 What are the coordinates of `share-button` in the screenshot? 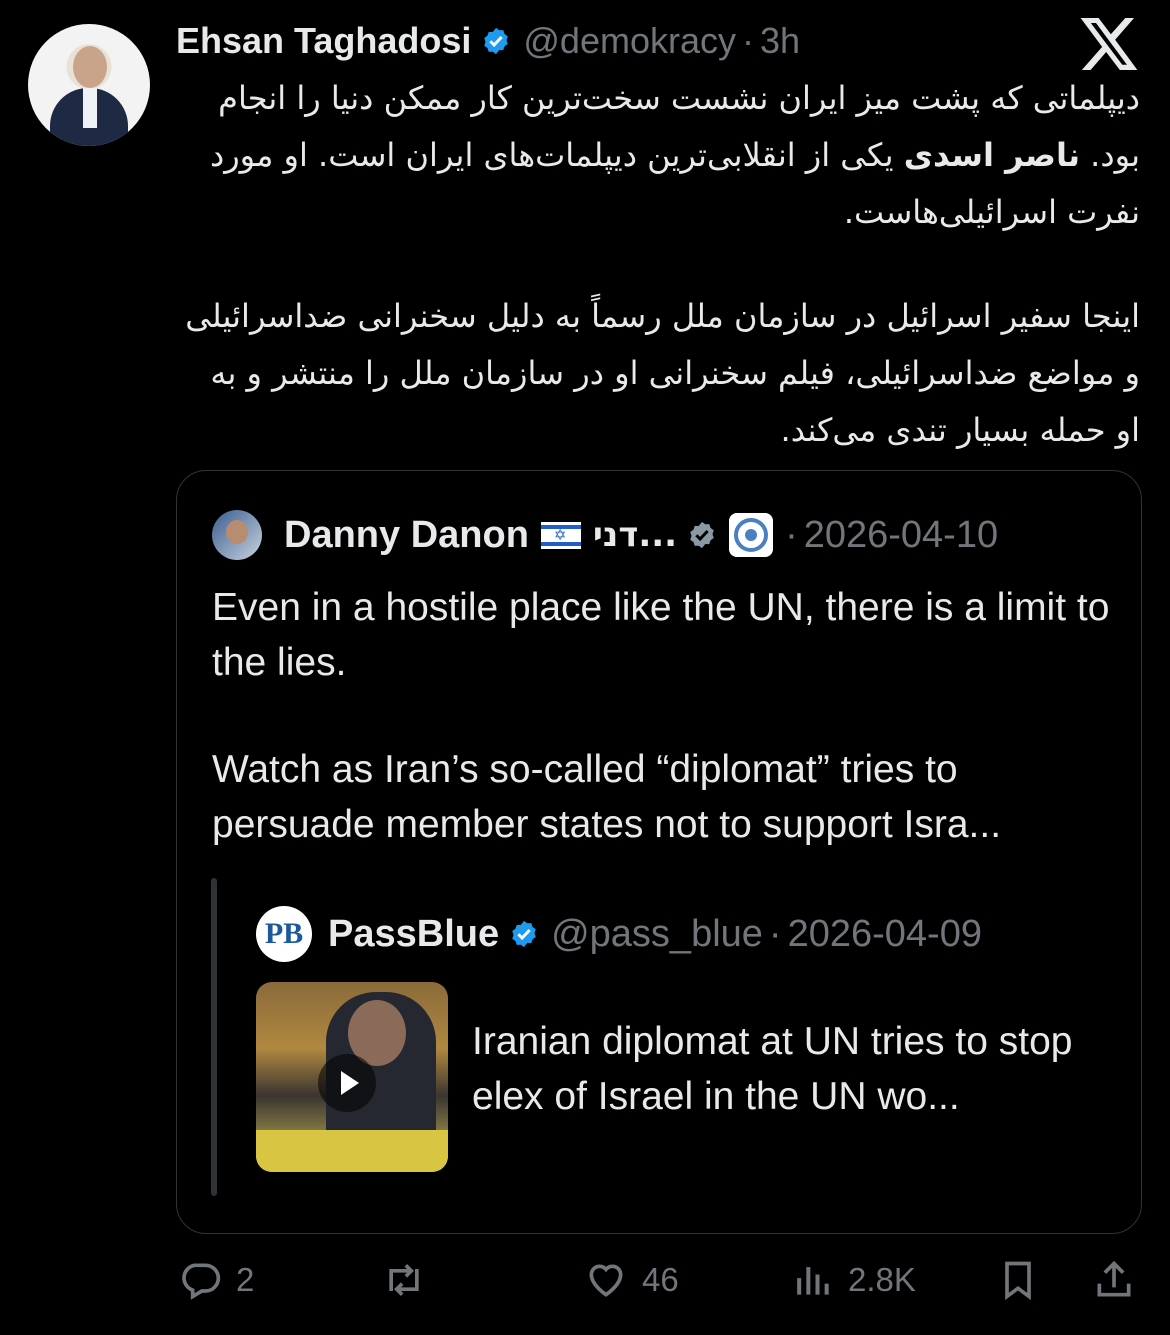 It's located at (1121, 1280).